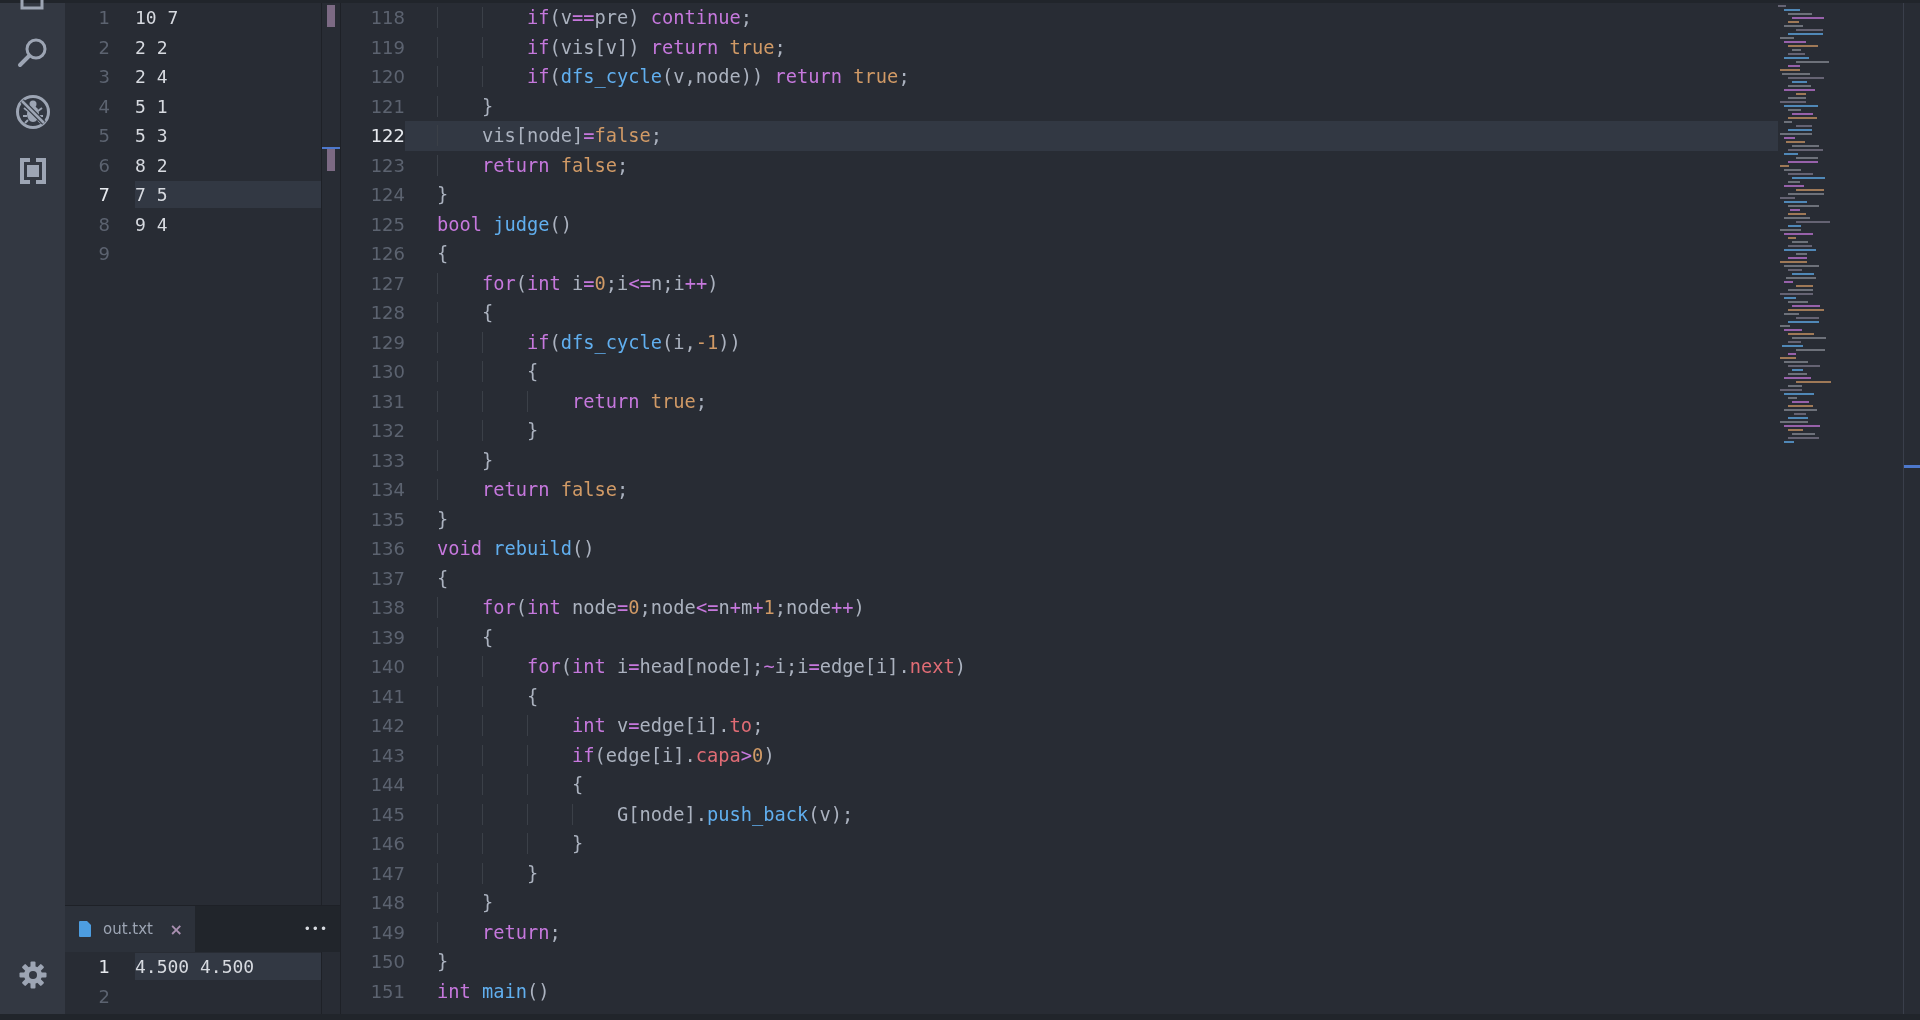 The height and width of the screenshot is (1020, 1920). What do you see at coordinates (176, 929) in the screenshot?
I see `close-icon: ×` at bounding box center [176, 929].